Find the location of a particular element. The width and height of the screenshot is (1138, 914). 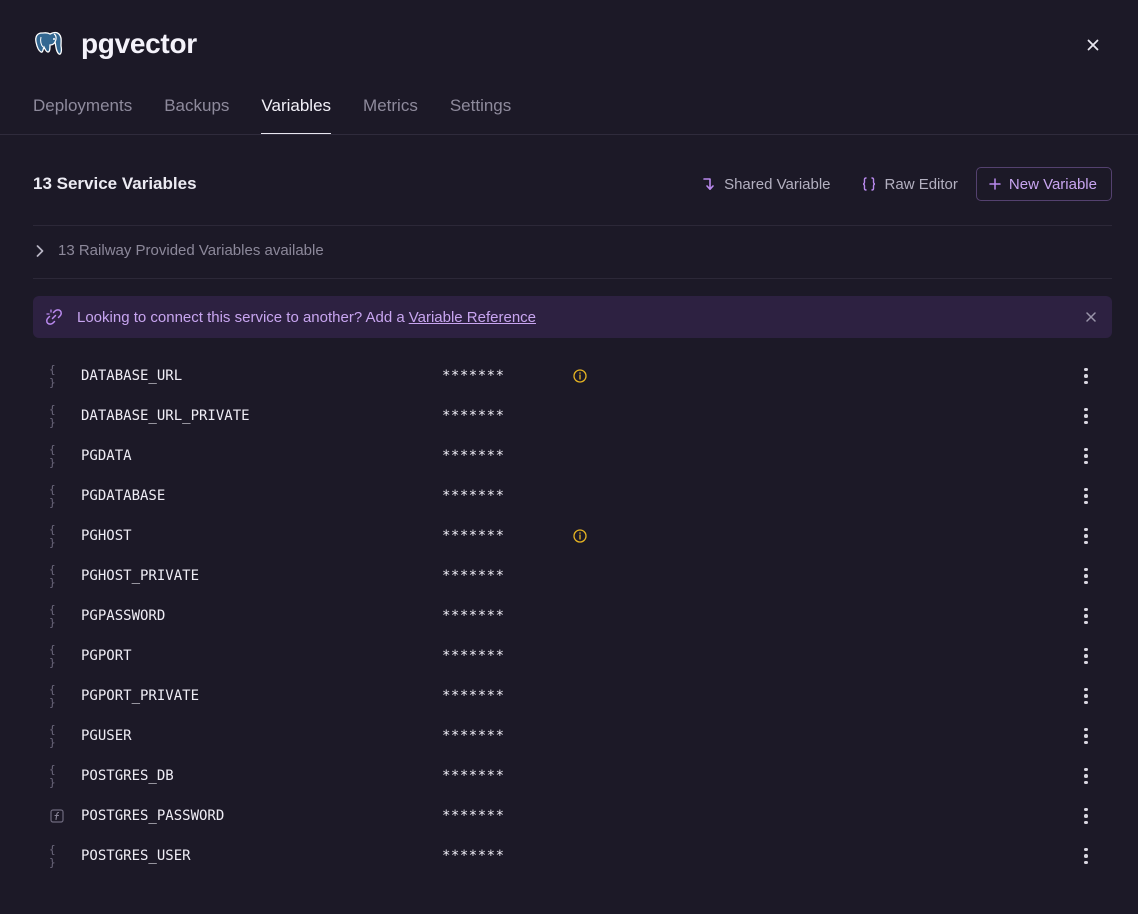

tab-deployments: Deployments is located at coordinates (82, 115).